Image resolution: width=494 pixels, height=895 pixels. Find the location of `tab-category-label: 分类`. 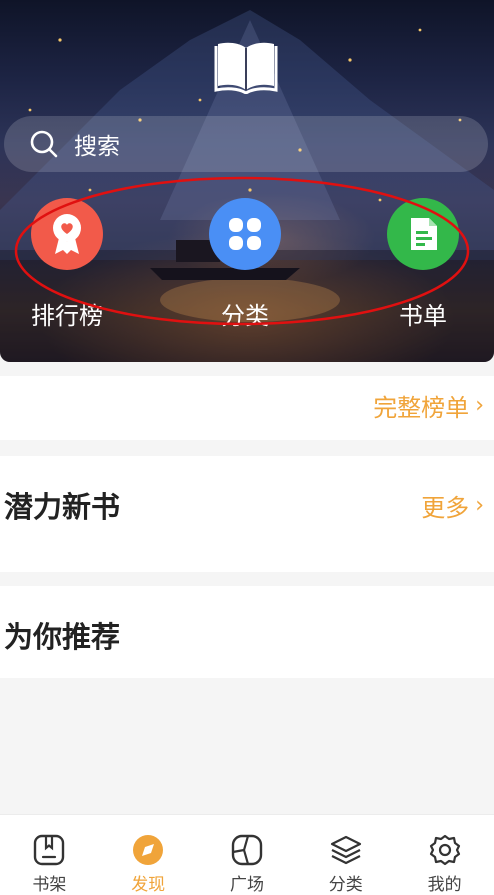

tab-category-label: 分类 is located at coordinates (345, 885).